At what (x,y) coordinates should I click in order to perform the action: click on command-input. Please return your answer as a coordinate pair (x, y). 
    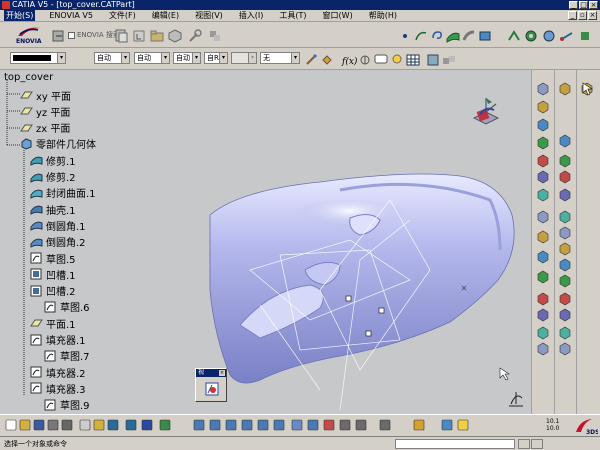
    Looking at the image, I should click on (455, 444).